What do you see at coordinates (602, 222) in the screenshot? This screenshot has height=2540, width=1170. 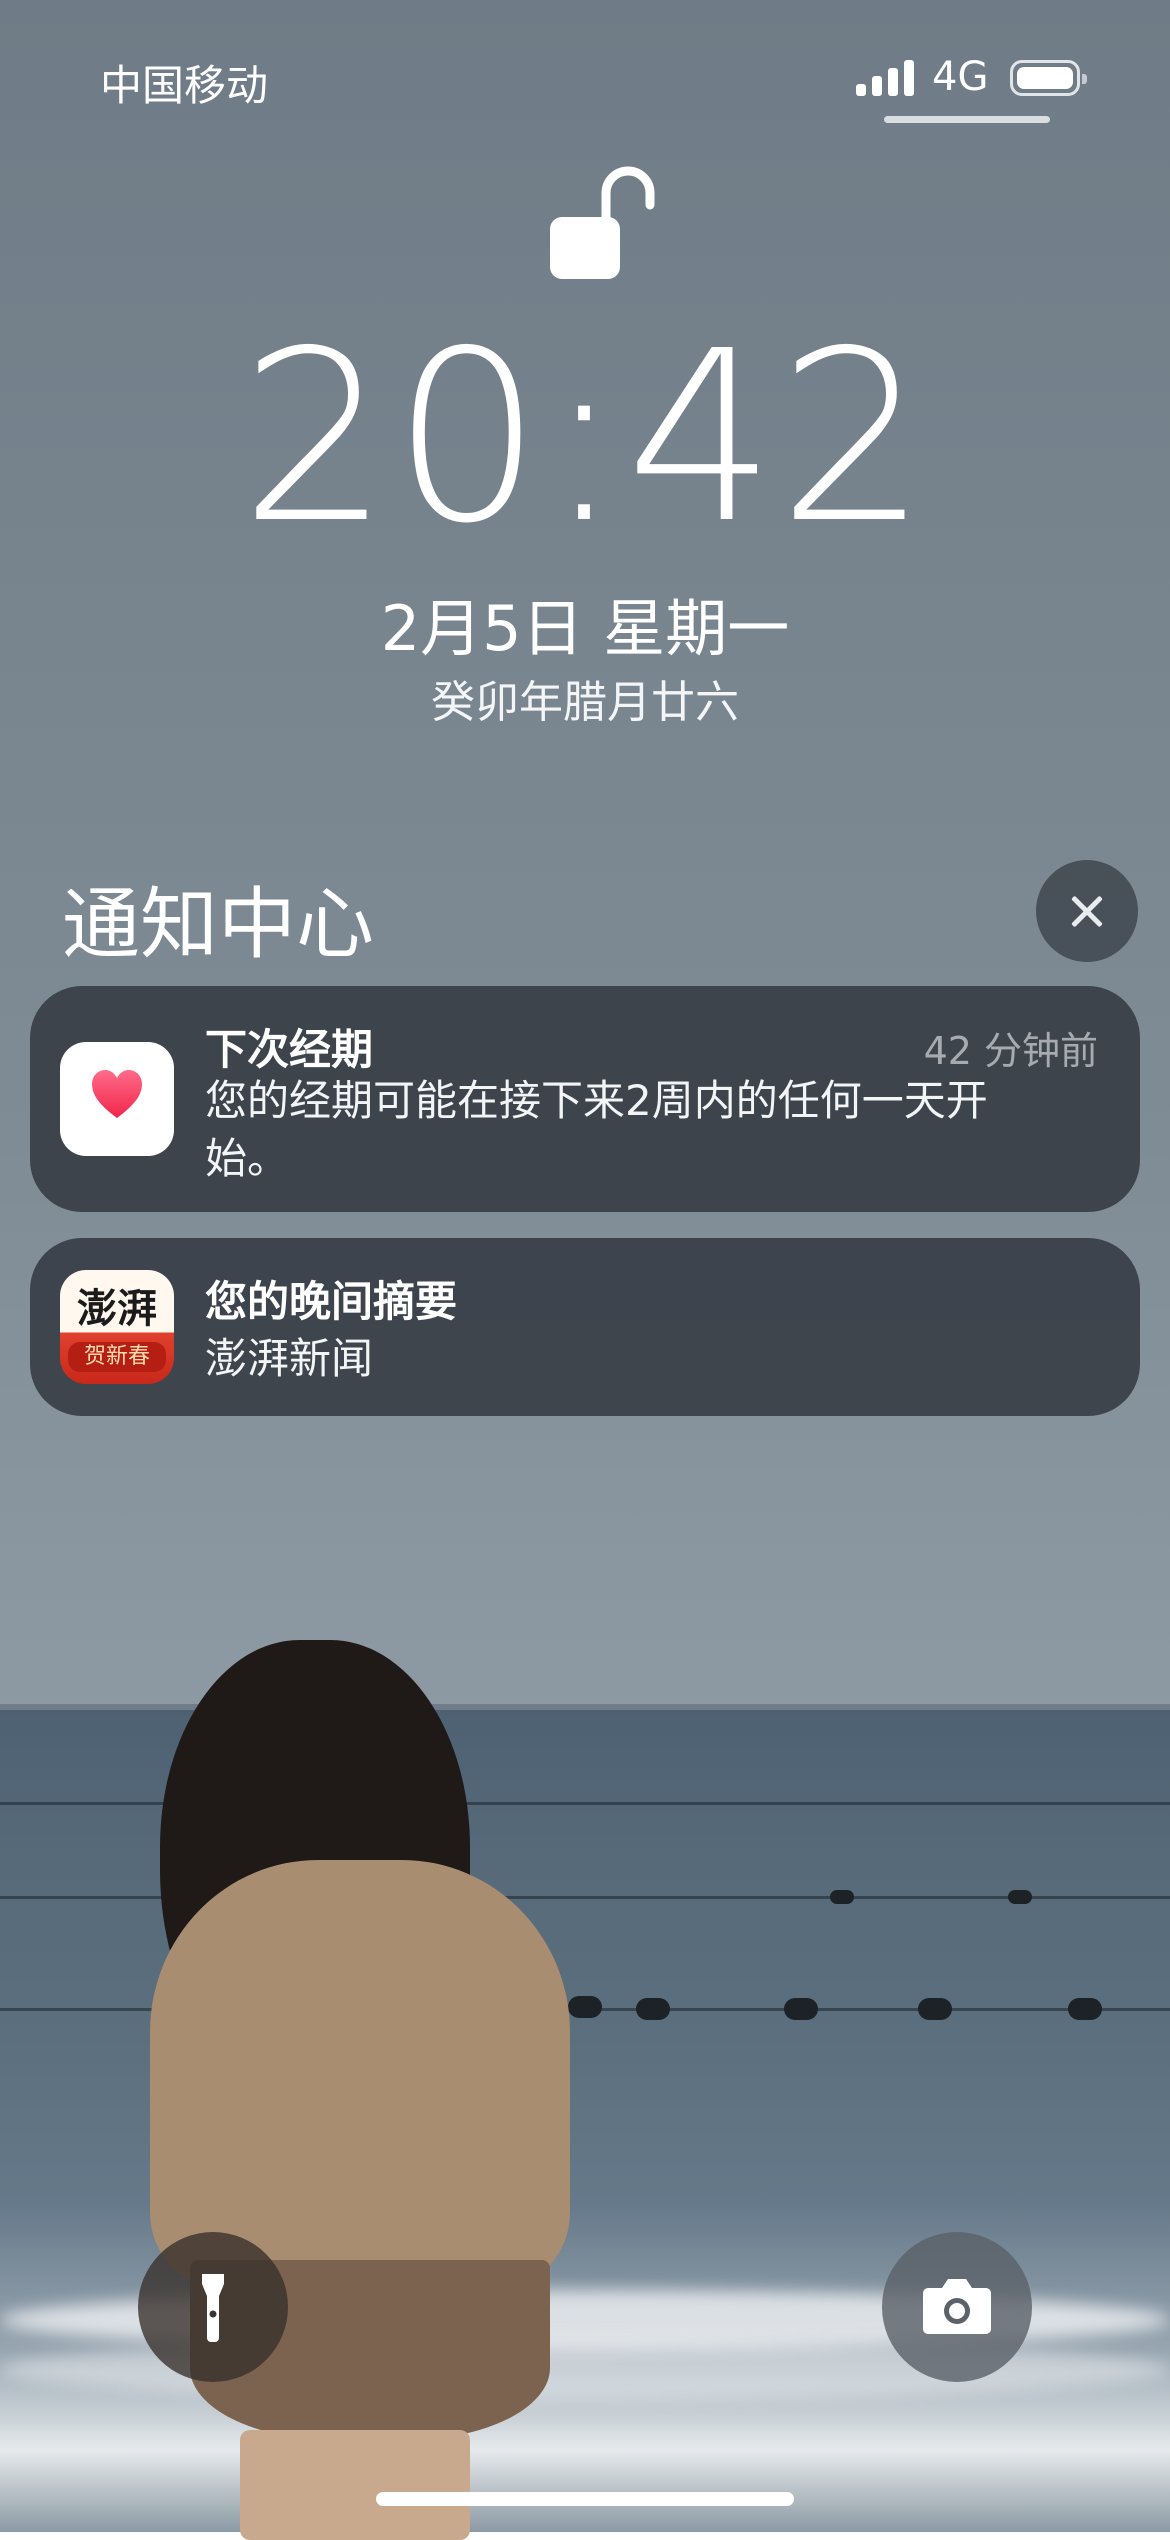 I see `unlocked-padlock-icon` at bounding box center [602, 222].